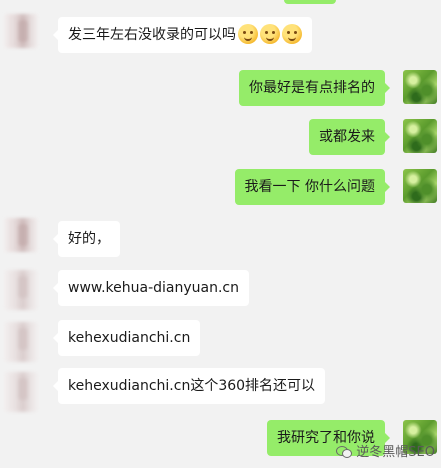 The width and height of the screenshot is (441, 468). I want to click on watermark: 逆冬黑帽SEO, so click(385, 450).